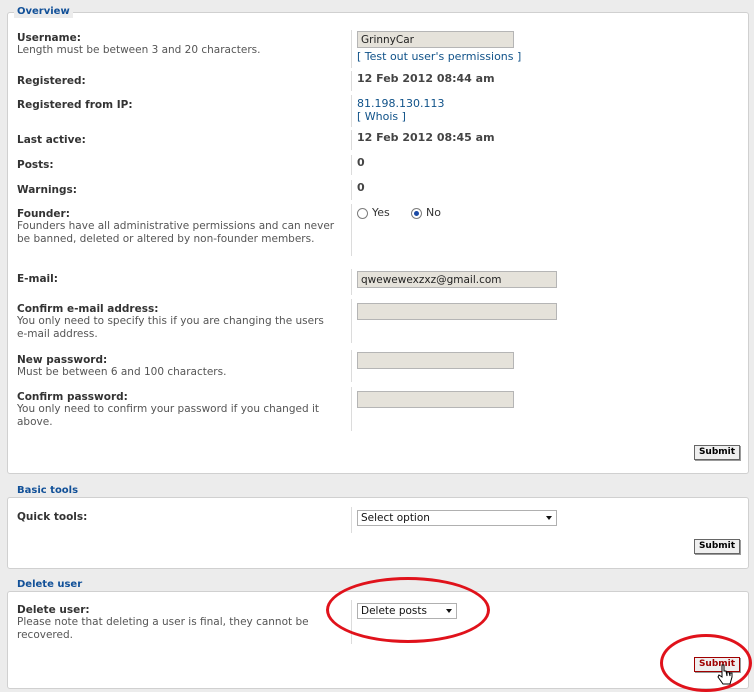 The height and width of the screenshot is (692, 754). I want to click on registered-value: 12 Feb 2012 08:44 am, so click(426, 78).